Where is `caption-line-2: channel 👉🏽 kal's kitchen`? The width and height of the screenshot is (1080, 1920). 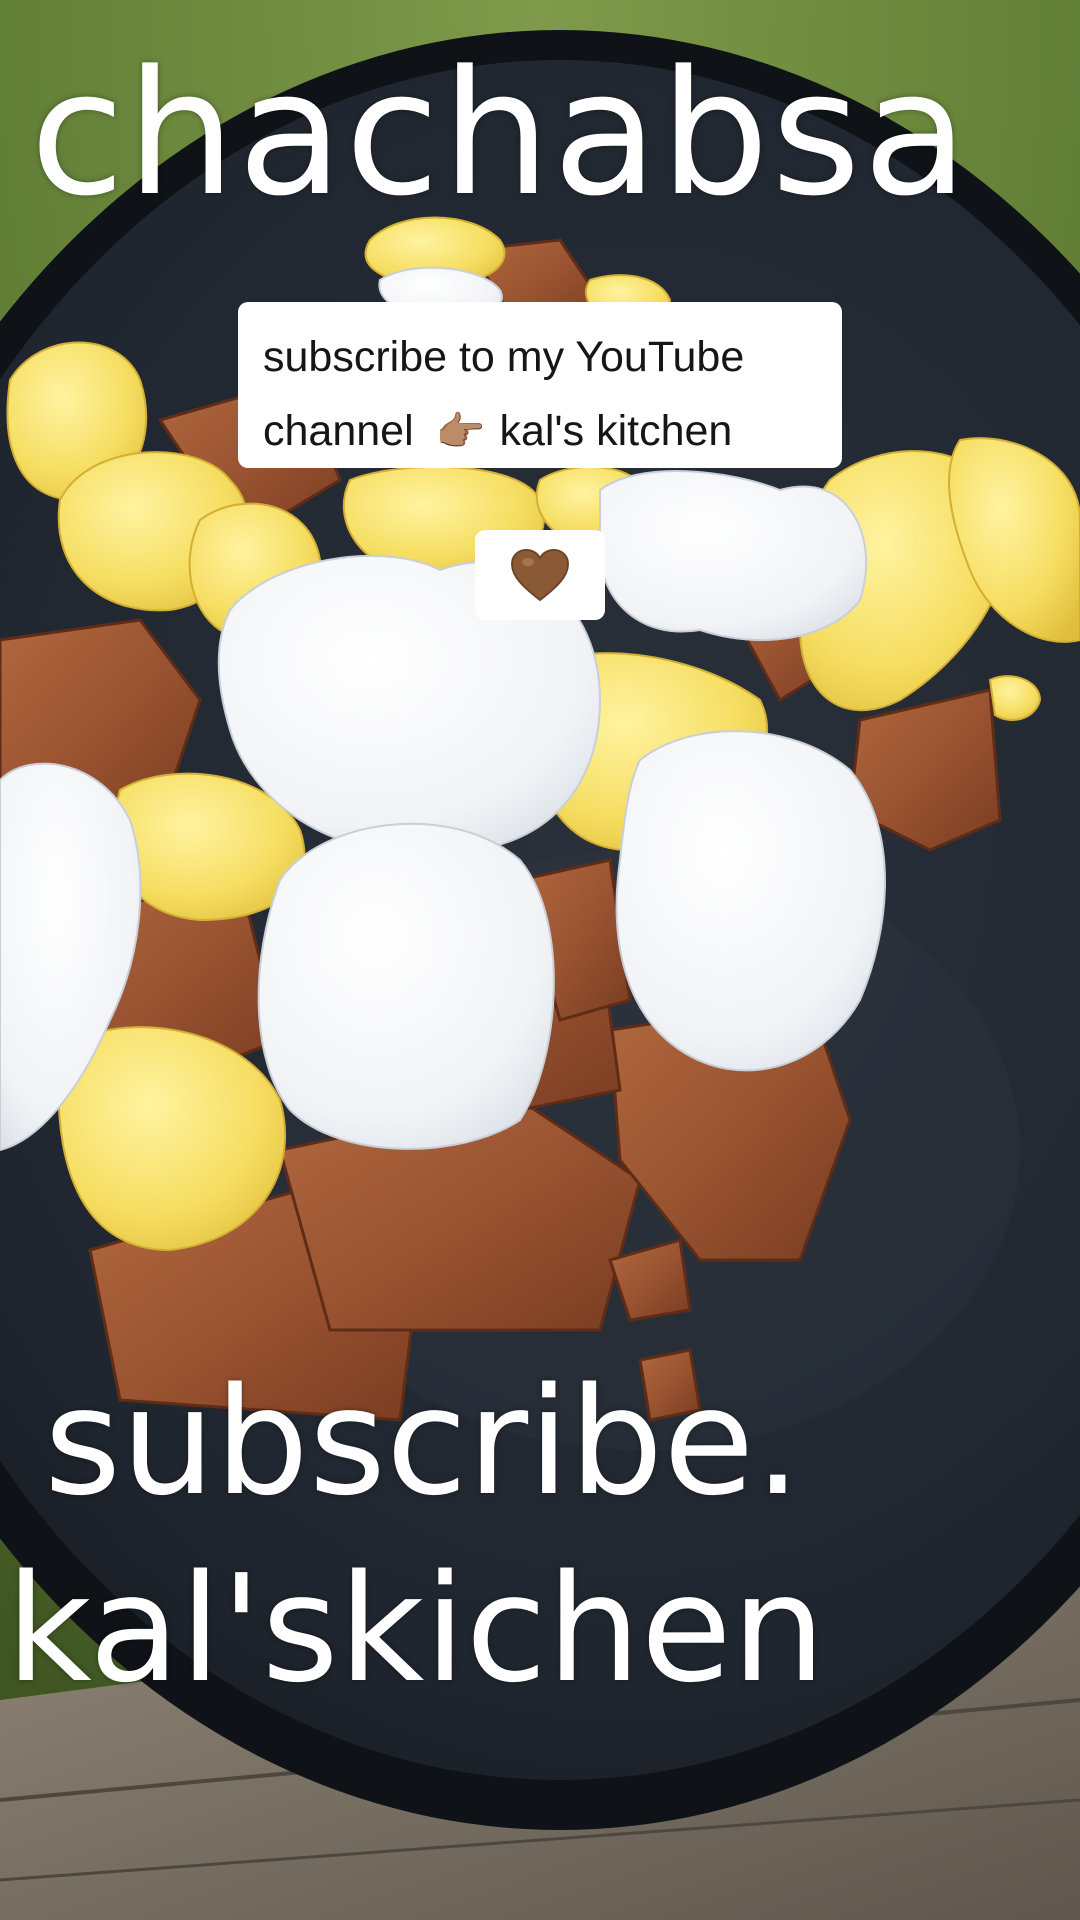 caption-line-2: channel 👉🏽 kal's kitchen is located at coordinates (540, 431).